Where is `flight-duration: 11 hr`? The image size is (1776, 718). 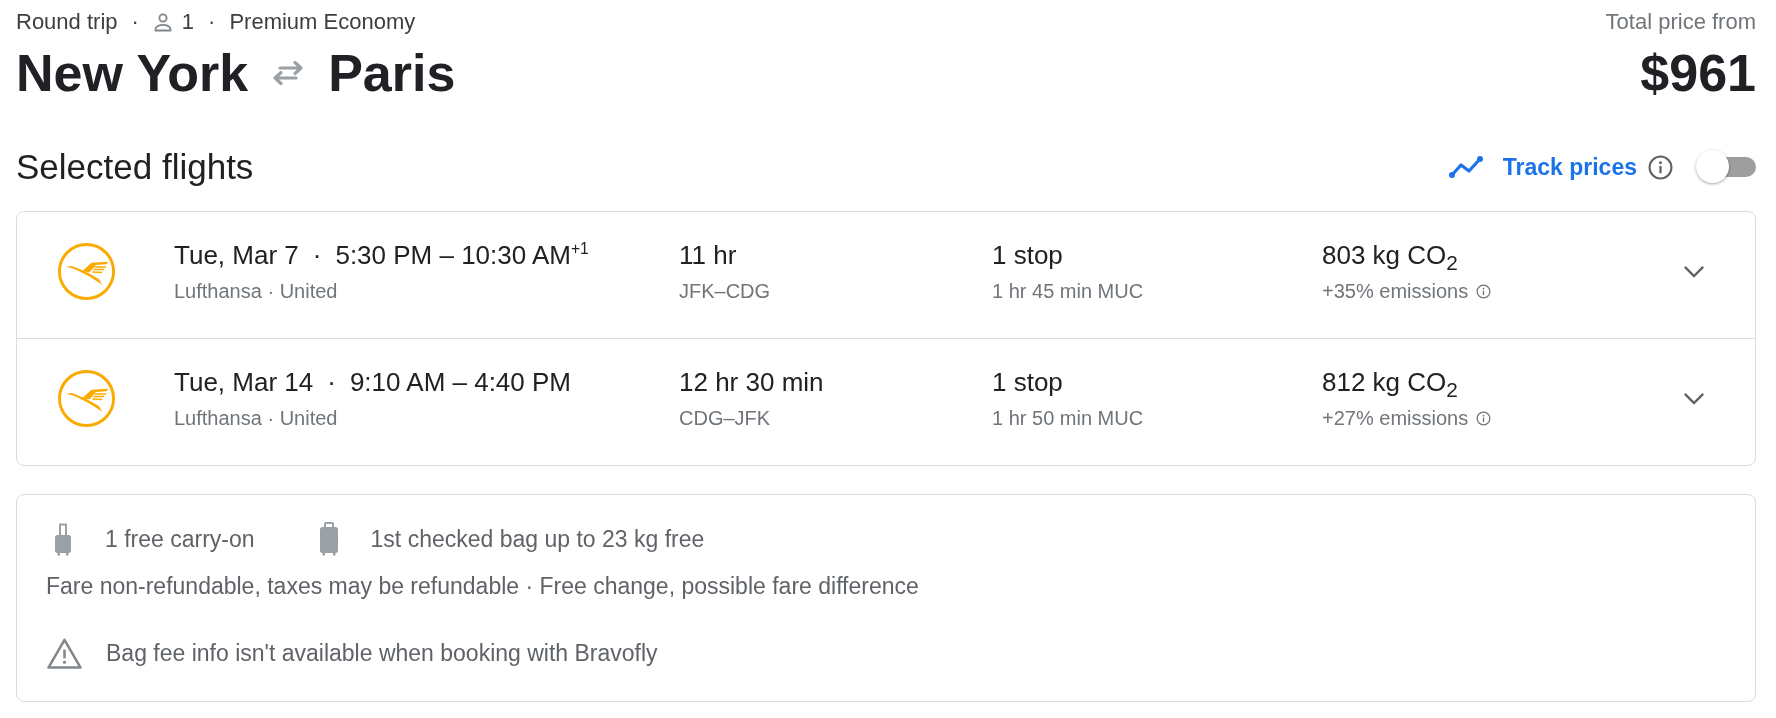
flight-duration: 11 hr is located at coordinates (708, 255).